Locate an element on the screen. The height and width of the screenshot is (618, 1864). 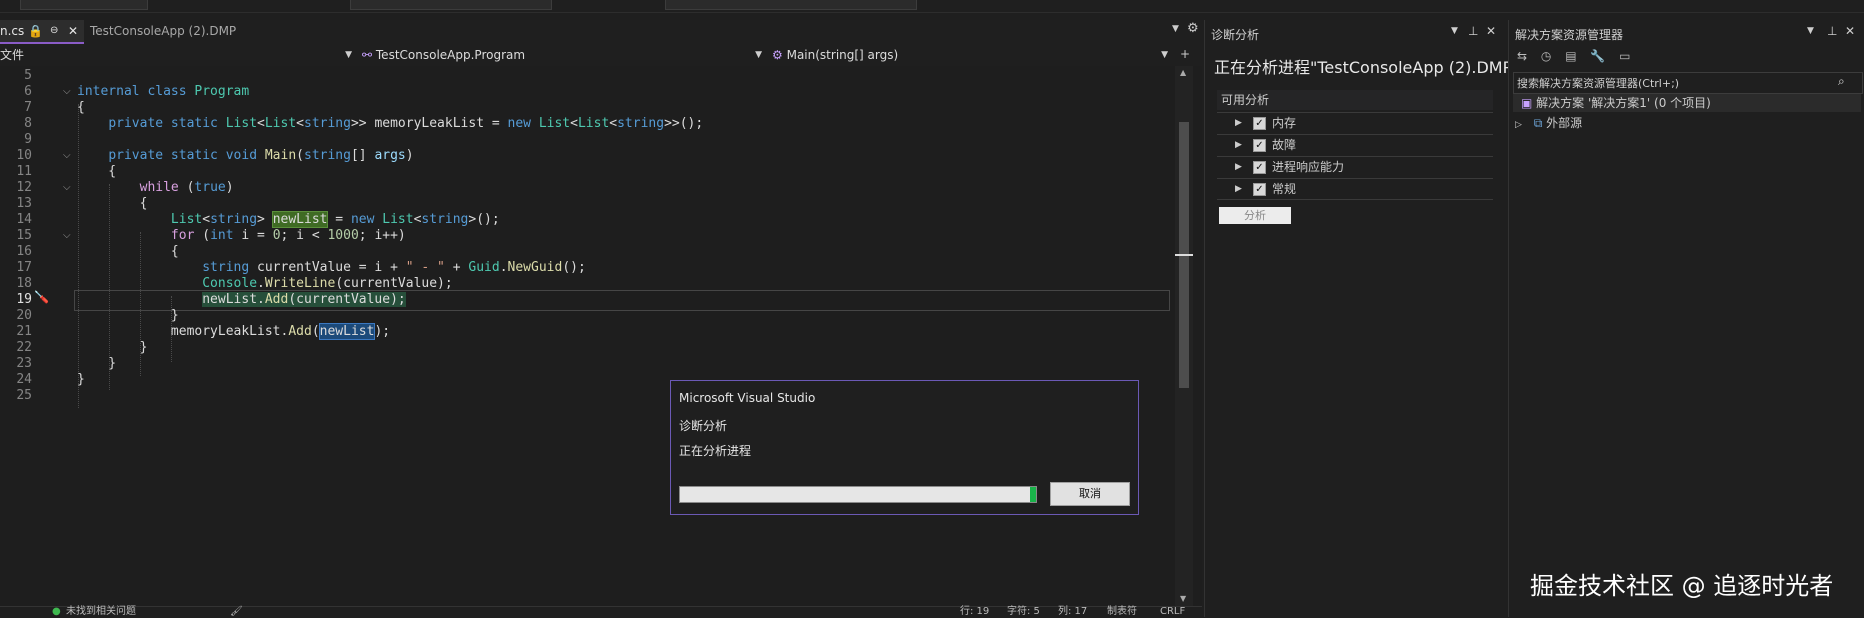
collapse-icon: ▤ is located at coordinates (1570, 56).